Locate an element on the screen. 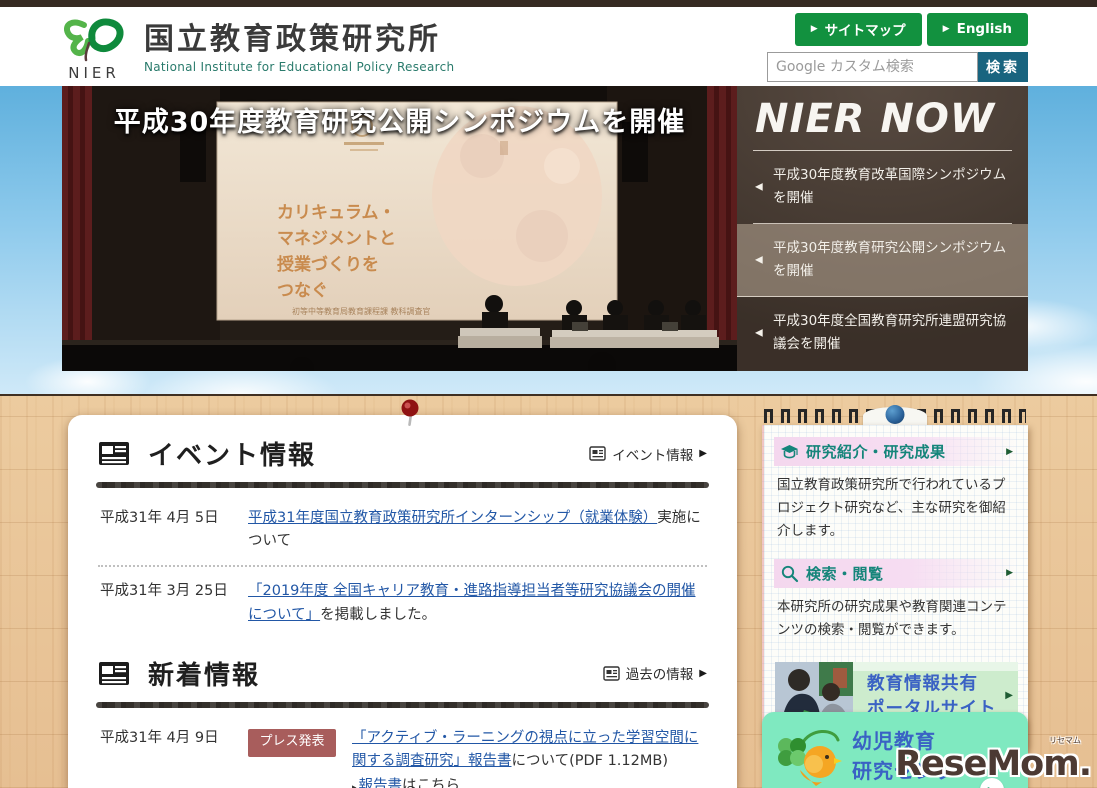  nier-now-item-active: ◀ 平成30年度教育研究公開シンポジウムを開催 is located at coordinates (882, 260).